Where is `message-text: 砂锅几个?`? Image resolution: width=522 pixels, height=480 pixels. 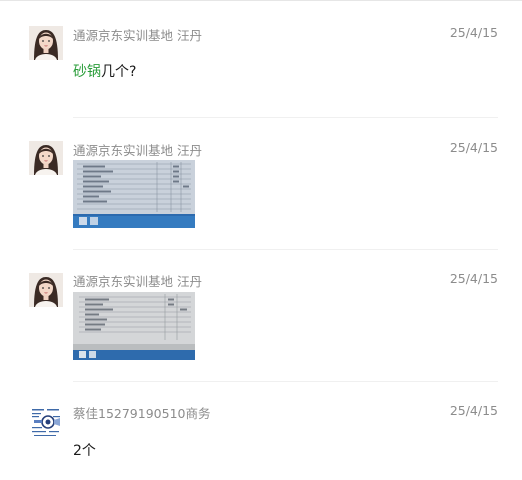
message-text: 砂锅几个? is located at coordinates (104, 71).